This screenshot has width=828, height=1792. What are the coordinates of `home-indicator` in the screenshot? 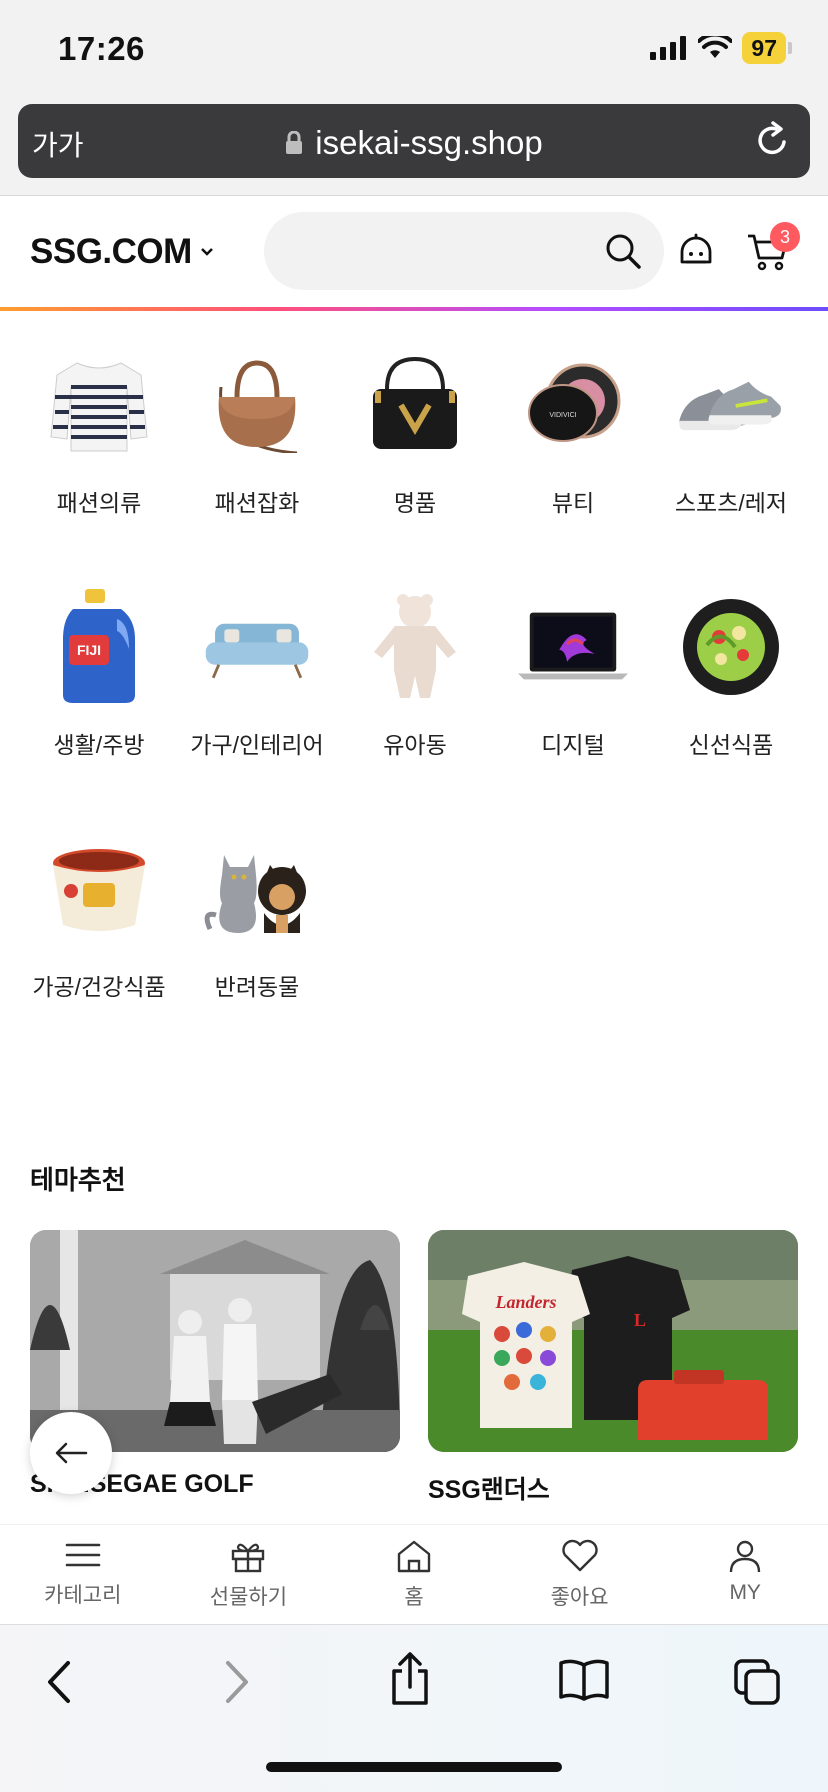 It's located at (414, 1767).